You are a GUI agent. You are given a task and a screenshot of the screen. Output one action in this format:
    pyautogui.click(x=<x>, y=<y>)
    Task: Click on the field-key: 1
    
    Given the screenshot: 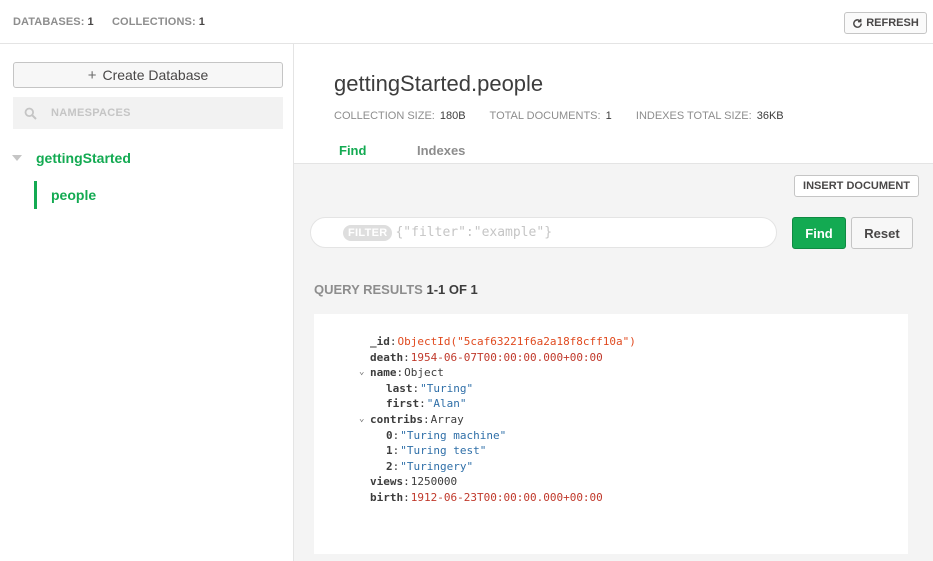 What is the action you would take?
    pyautogui.click(x=389, y=451)
    